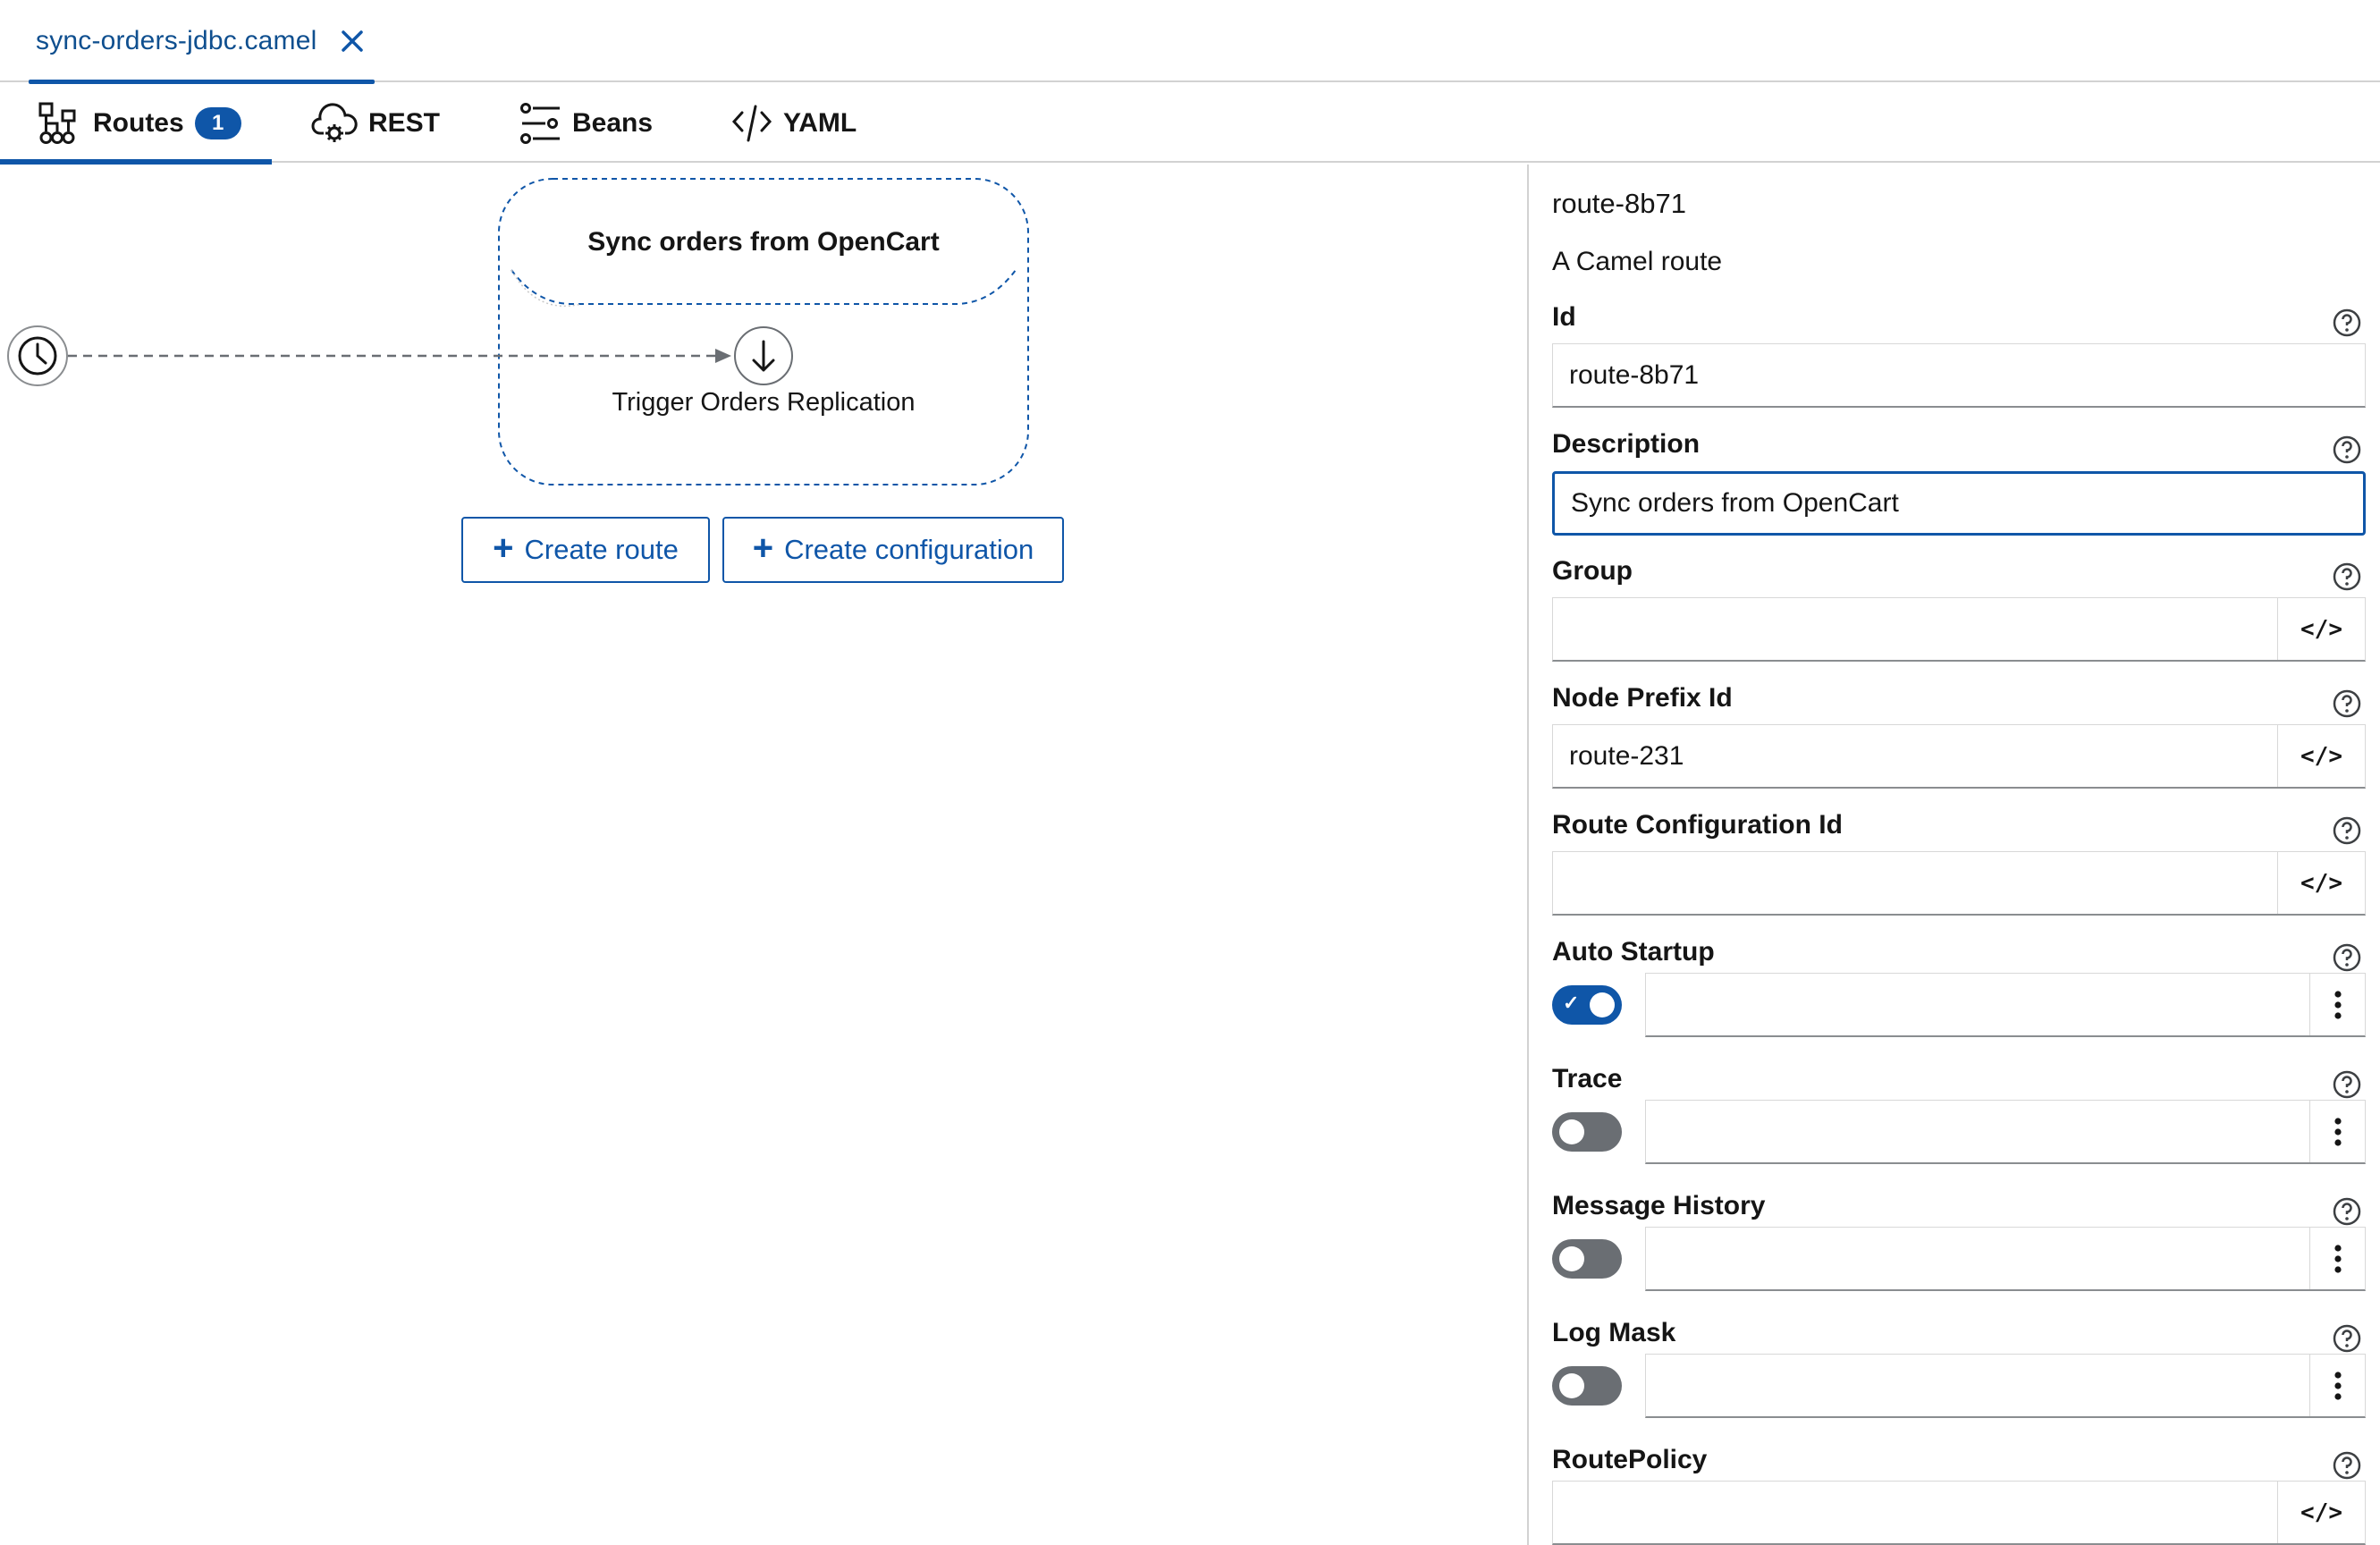 Image resolution: width=2380 pixels, height=1545 pixels. Describe the element at coordinates (1587, 1259) in the screenshot. I see `message-history-toggle` at that location.